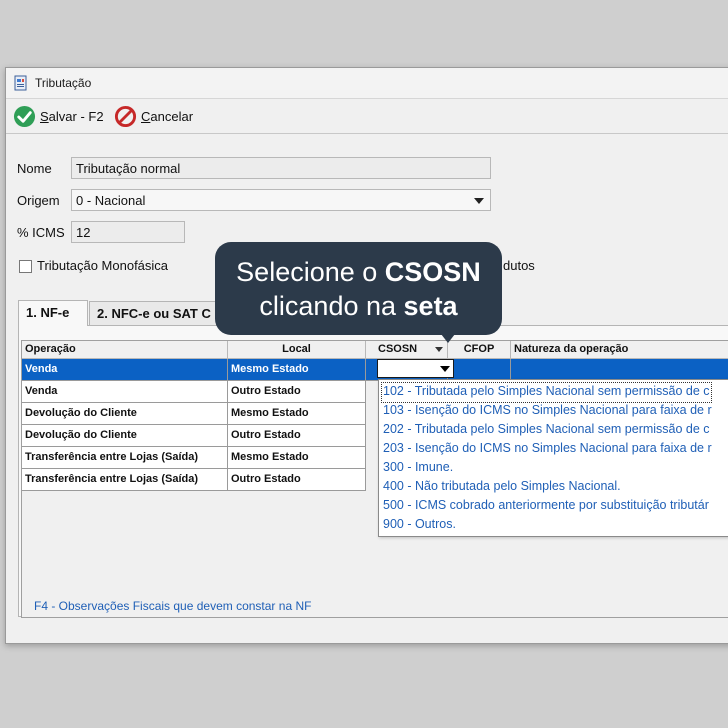 The width and height of the screenshot is (728, 728). I want to click on save-button: Salvar - F2, so click(58, 116).